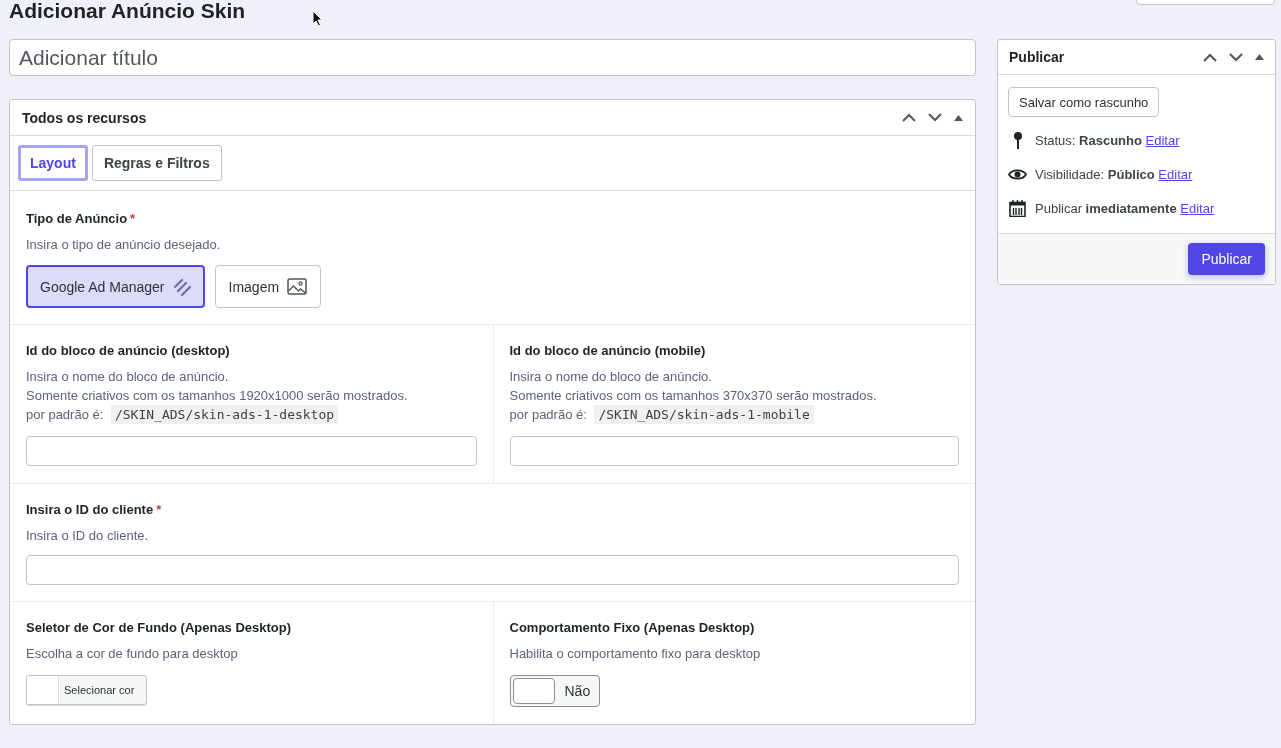 This screenshot has height=748, width=1281. What do you see at coordinates (90, 509) in the screenshot?
I see `field-label: Insira o ID do cliente` at bounding box center [90, 509].